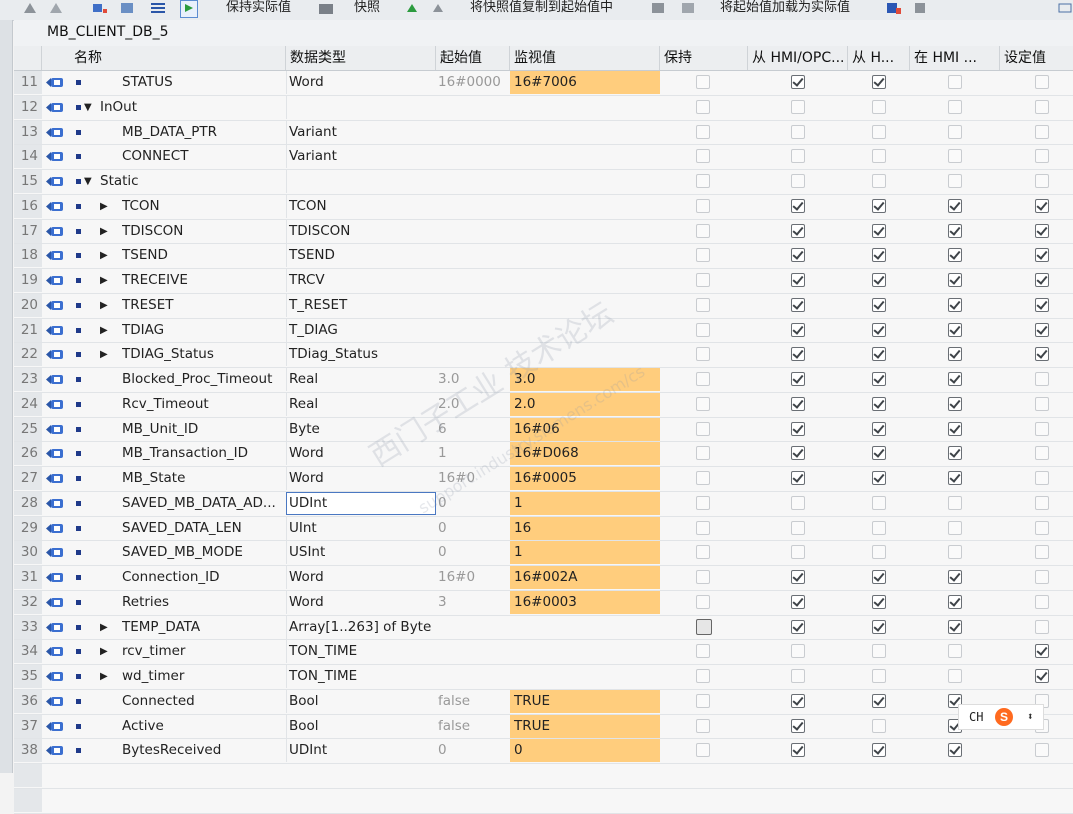  Describe the element at coordinates (543, 133) in the screenshot. I see `table-row: 13 MB_DATA_PTR Variant` at that location.